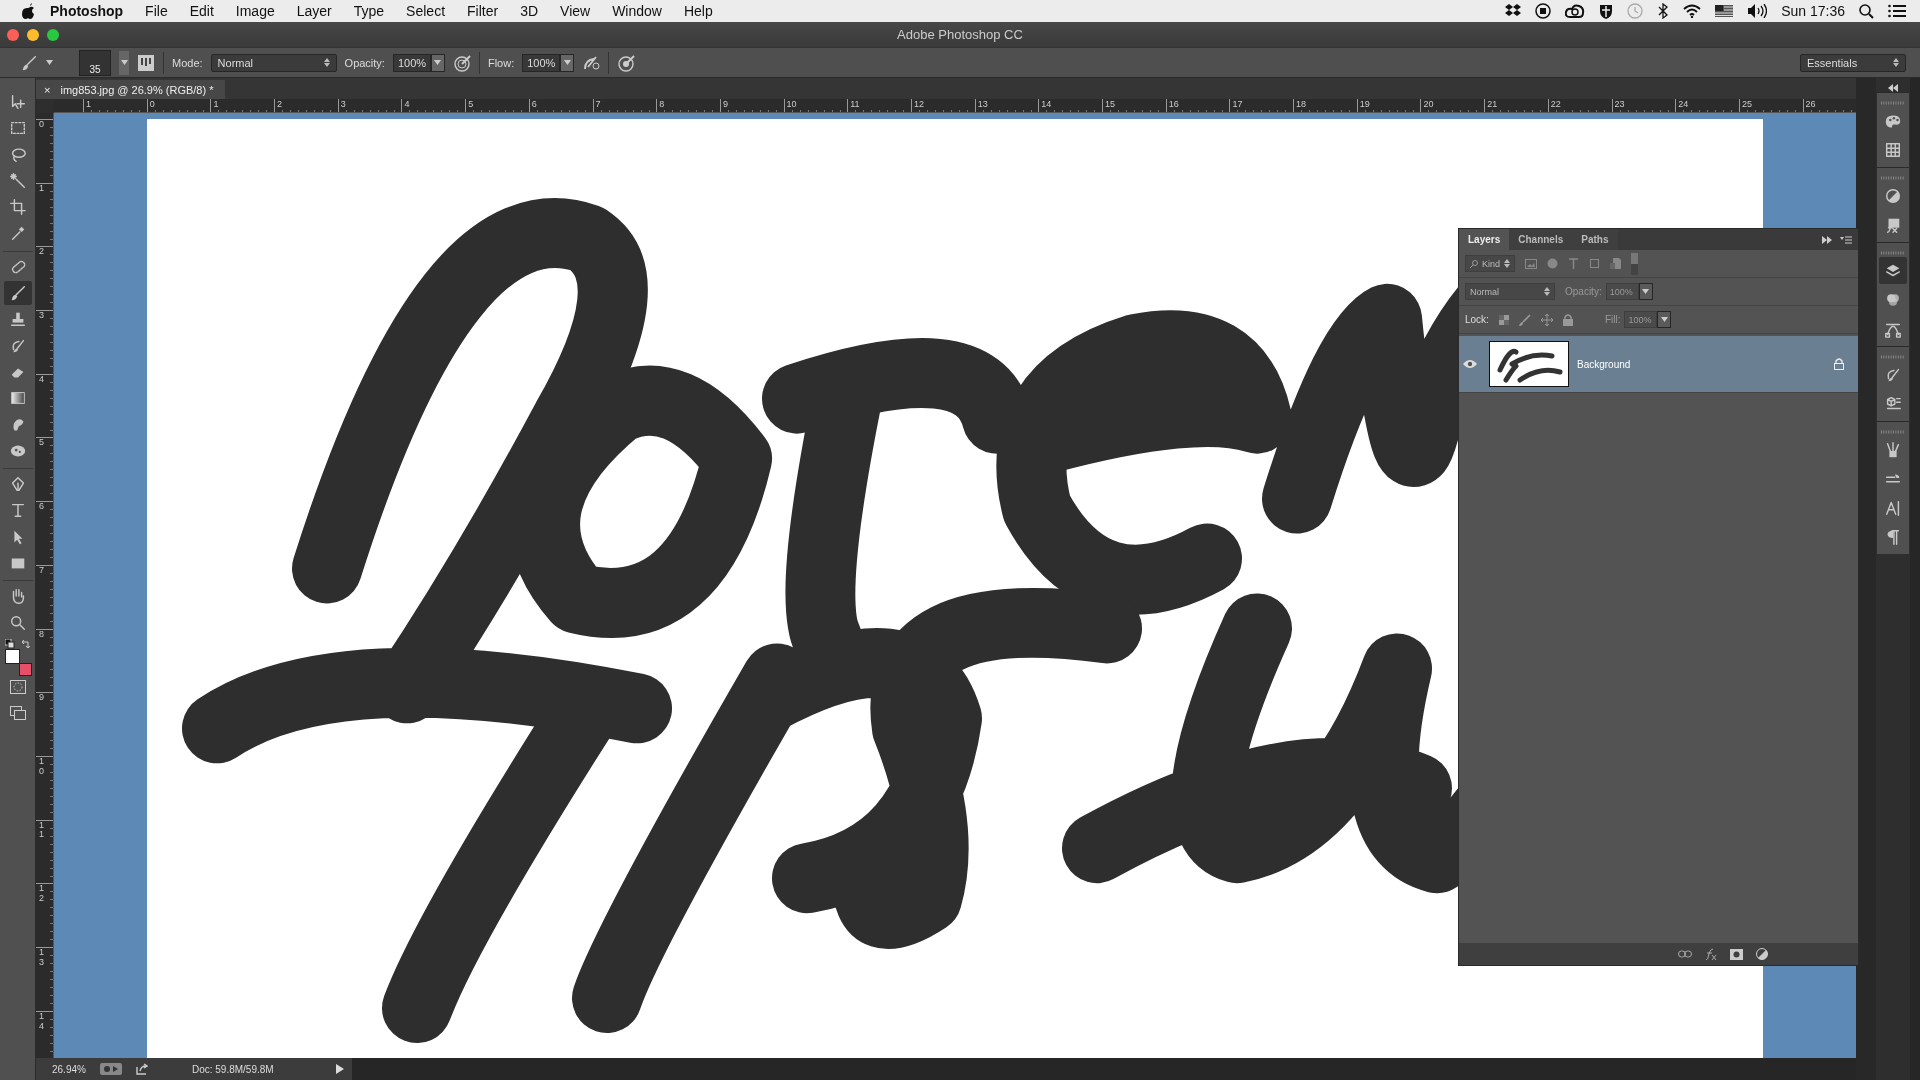  What do you see at coordinates (575, 11) in the screenshot?
I see `menu-item: View` at bounding box center [575, 11].